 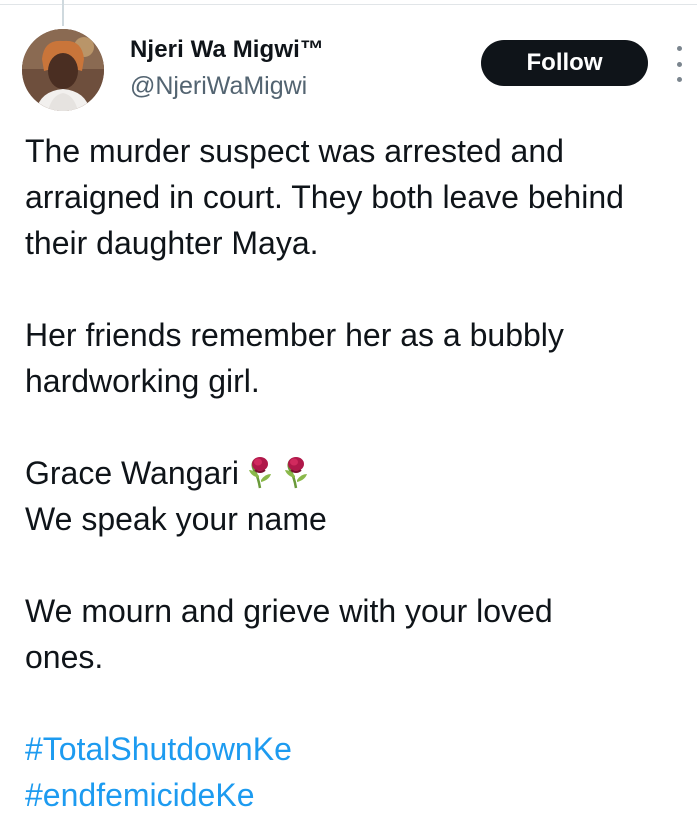 What do you see at coordinates (361, 749) in the screenshot?
I see `hashtag-link: #TotalShutdownKe` at bounding box center [361, 749].